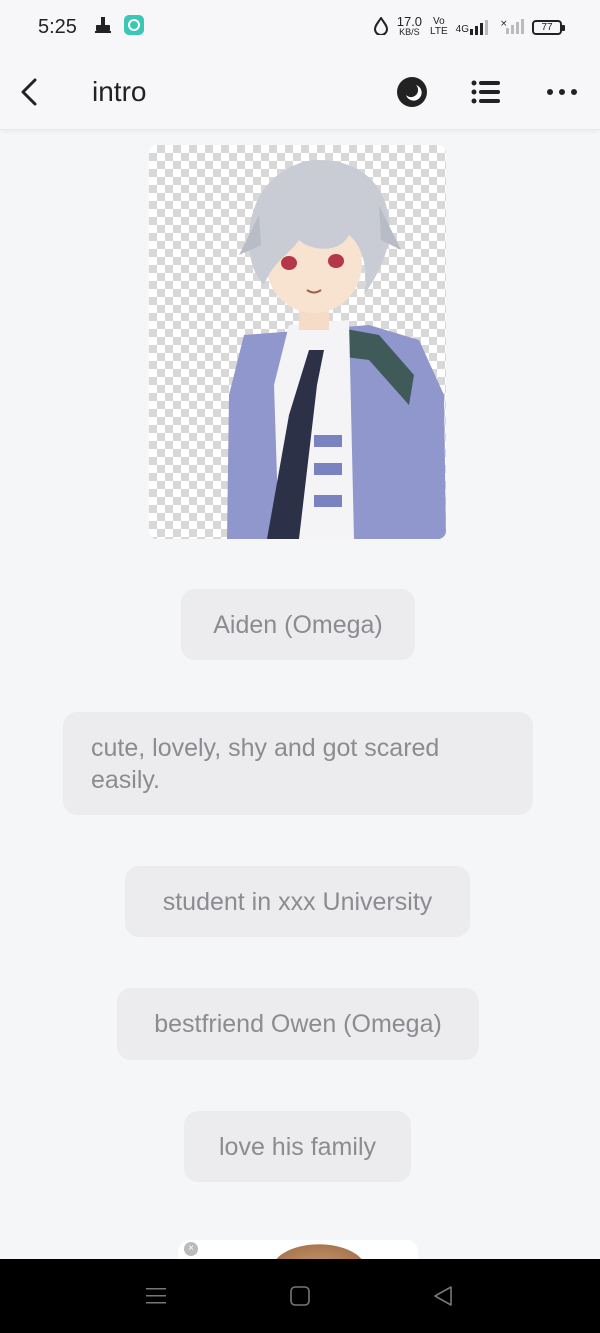  I want to click on status-right: 17.0 KB/S Vo LTE 4G × 77, so click(469, 26).